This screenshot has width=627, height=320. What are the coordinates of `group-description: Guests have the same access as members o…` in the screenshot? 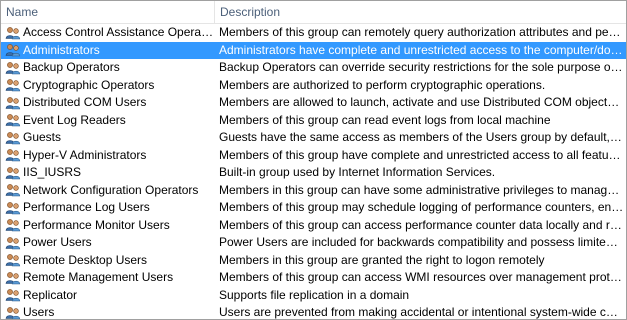 It's located at (422, 137).